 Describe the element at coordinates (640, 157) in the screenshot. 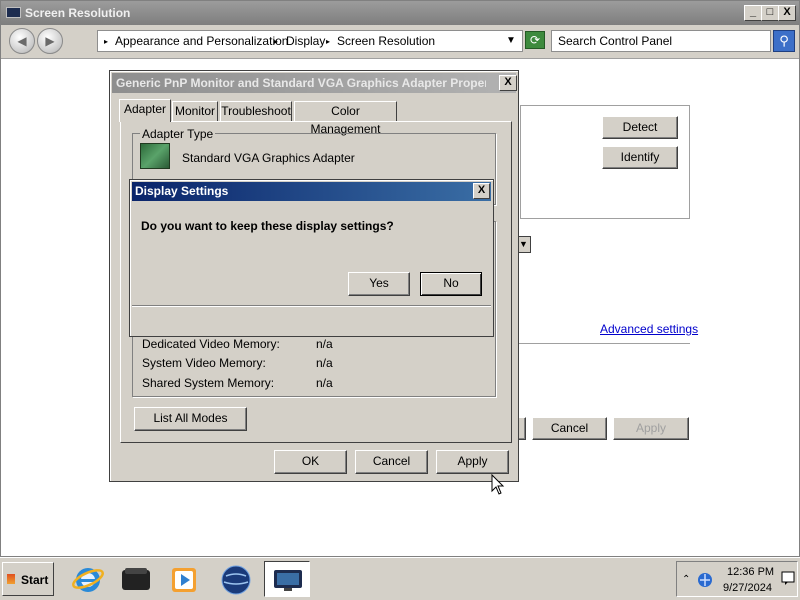

I see `identify-button: Identify` at that location.